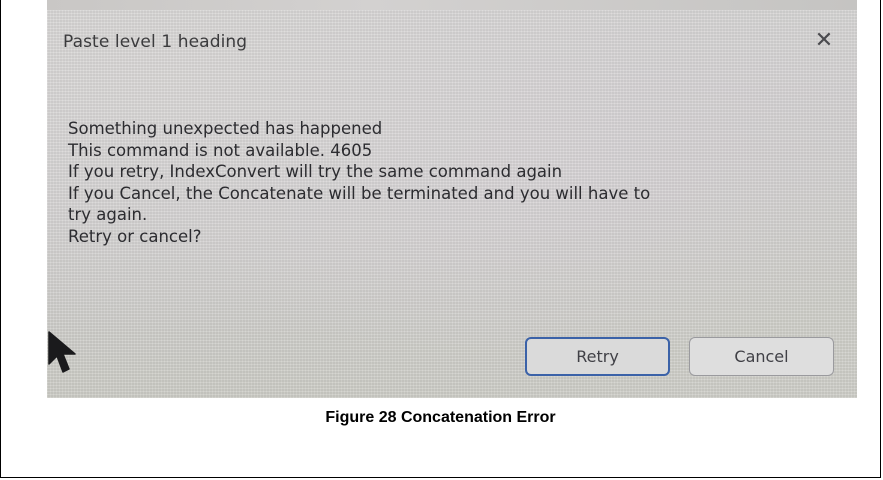 The height and width of the screenshot is (480, 883). I want to click on mouse-pointer-icon, so click(62, 352).